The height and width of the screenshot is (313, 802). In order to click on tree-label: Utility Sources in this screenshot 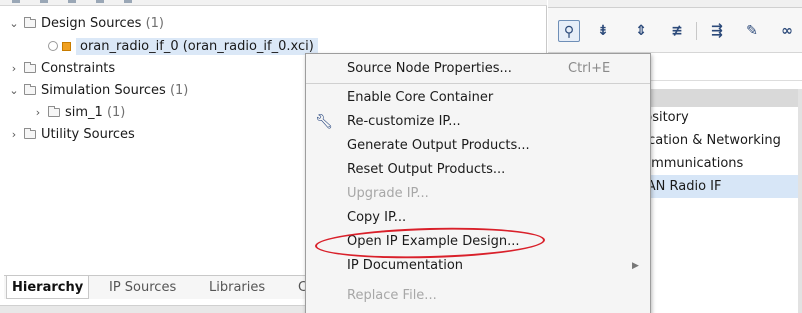, I will do `click(88, 134)`.